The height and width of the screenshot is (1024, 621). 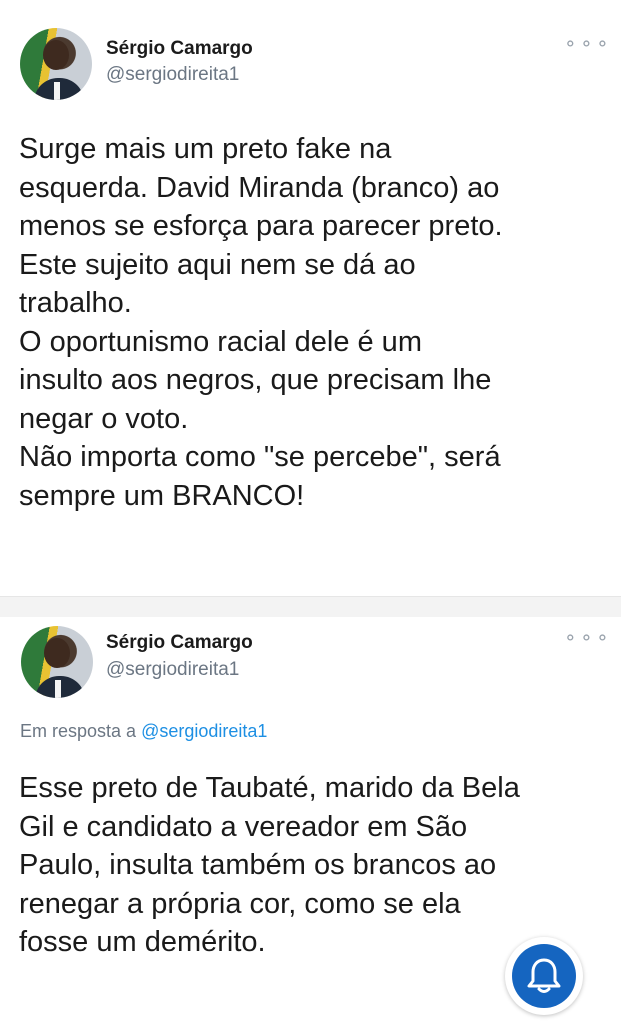 I want to click on notification-button-circle, so click(x=544, y=976).